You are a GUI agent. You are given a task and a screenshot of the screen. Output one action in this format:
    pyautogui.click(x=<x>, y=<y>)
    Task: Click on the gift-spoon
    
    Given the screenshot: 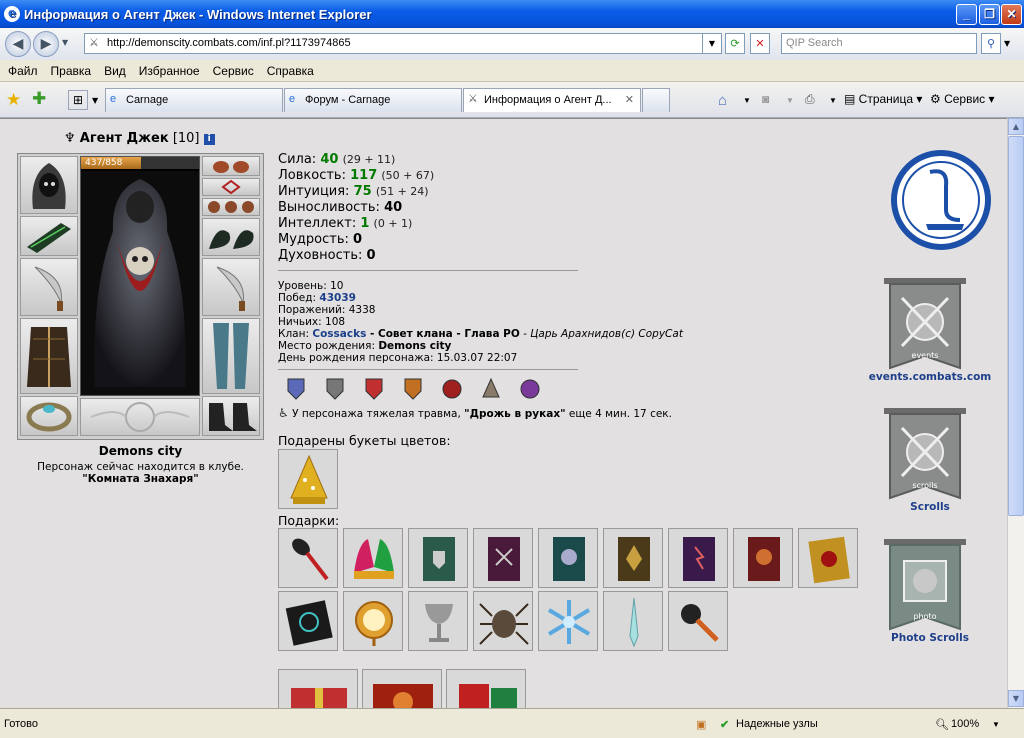 What is the action you would take?
    pyautogui.click(x=308, y=558)
    